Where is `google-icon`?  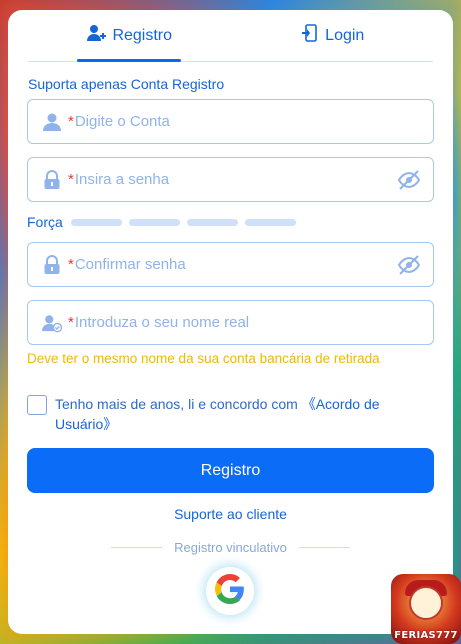
google-icon is located at coordinates (230, 591).